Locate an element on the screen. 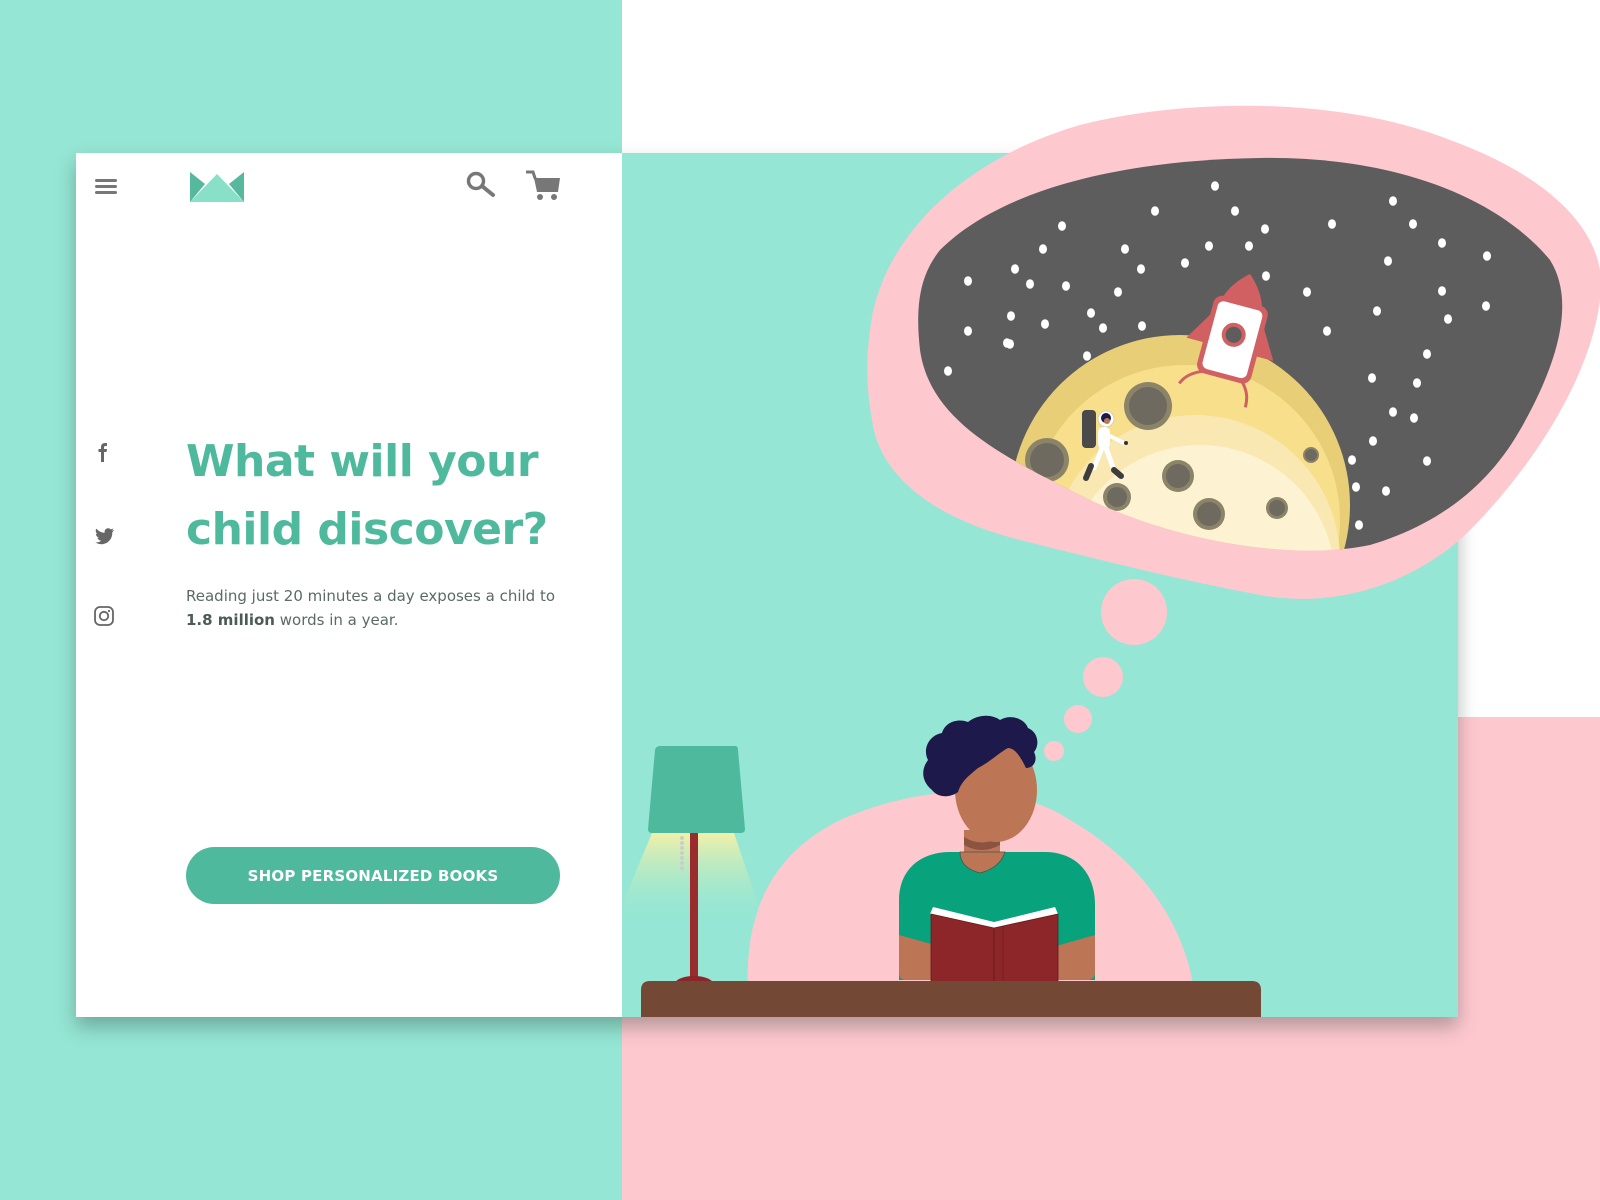  search-glyph is located at coordinates (480, 184).